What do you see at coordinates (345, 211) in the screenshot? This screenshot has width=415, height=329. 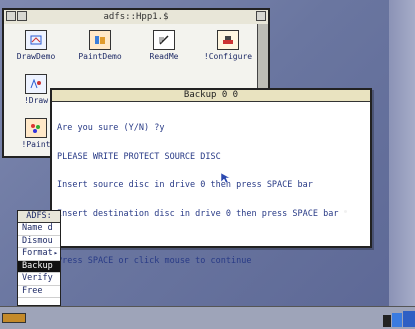 I see `screen-glare-dot` at bounding box center [345, 211].